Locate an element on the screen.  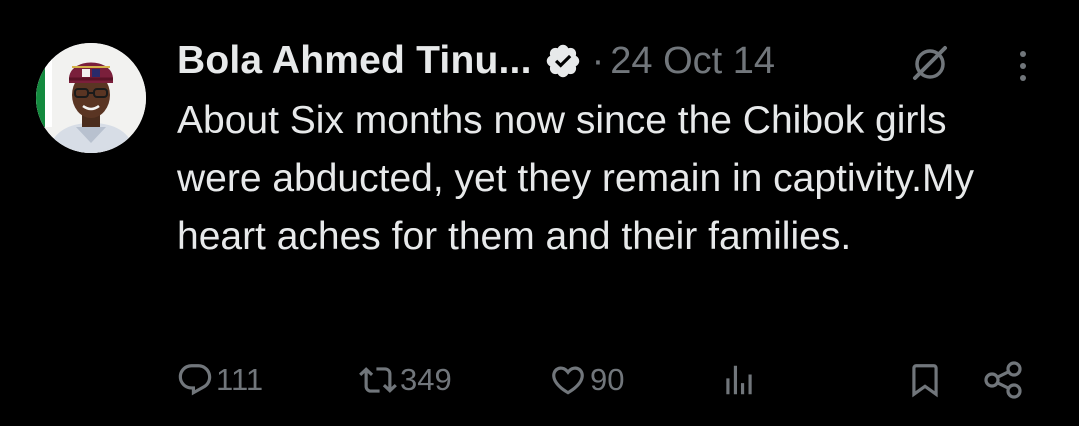
avatar is located at coordinates (91, 98).